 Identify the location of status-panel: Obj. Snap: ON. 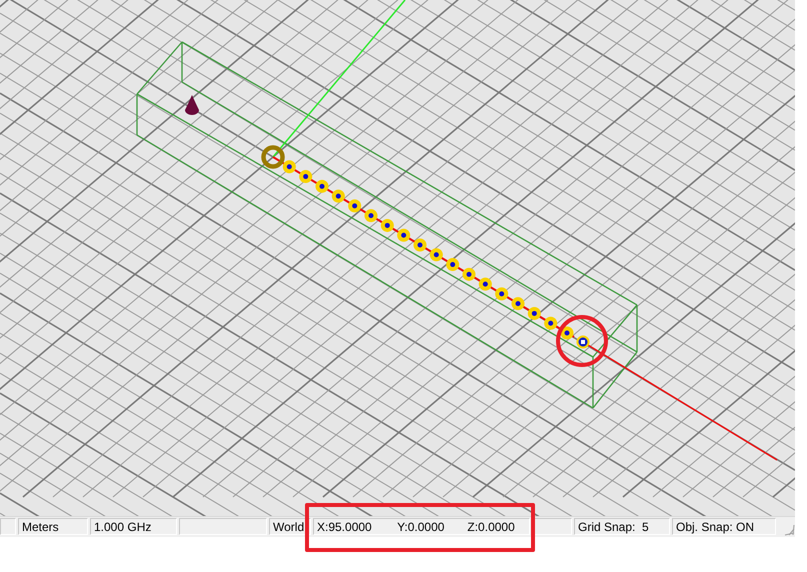
(724, 526).